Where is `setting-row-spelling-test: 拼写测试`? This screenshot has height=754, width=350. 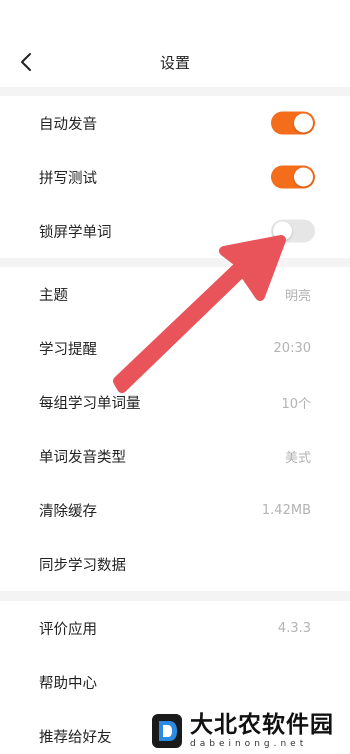 setting-row-spelling-test: 拼写测试 is located at coordinates (175, 177).